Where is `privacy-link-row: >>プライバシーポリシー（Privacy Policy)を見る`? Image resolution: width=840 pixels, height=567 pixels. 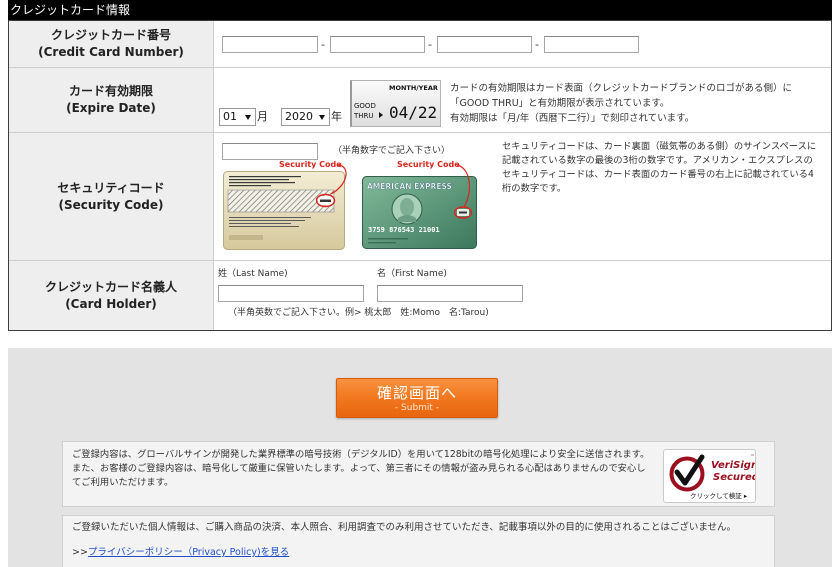
privacy-link-row: >>プライバシーポリシー（Privacy Policy)を見る is located at coordinates (272, 553).